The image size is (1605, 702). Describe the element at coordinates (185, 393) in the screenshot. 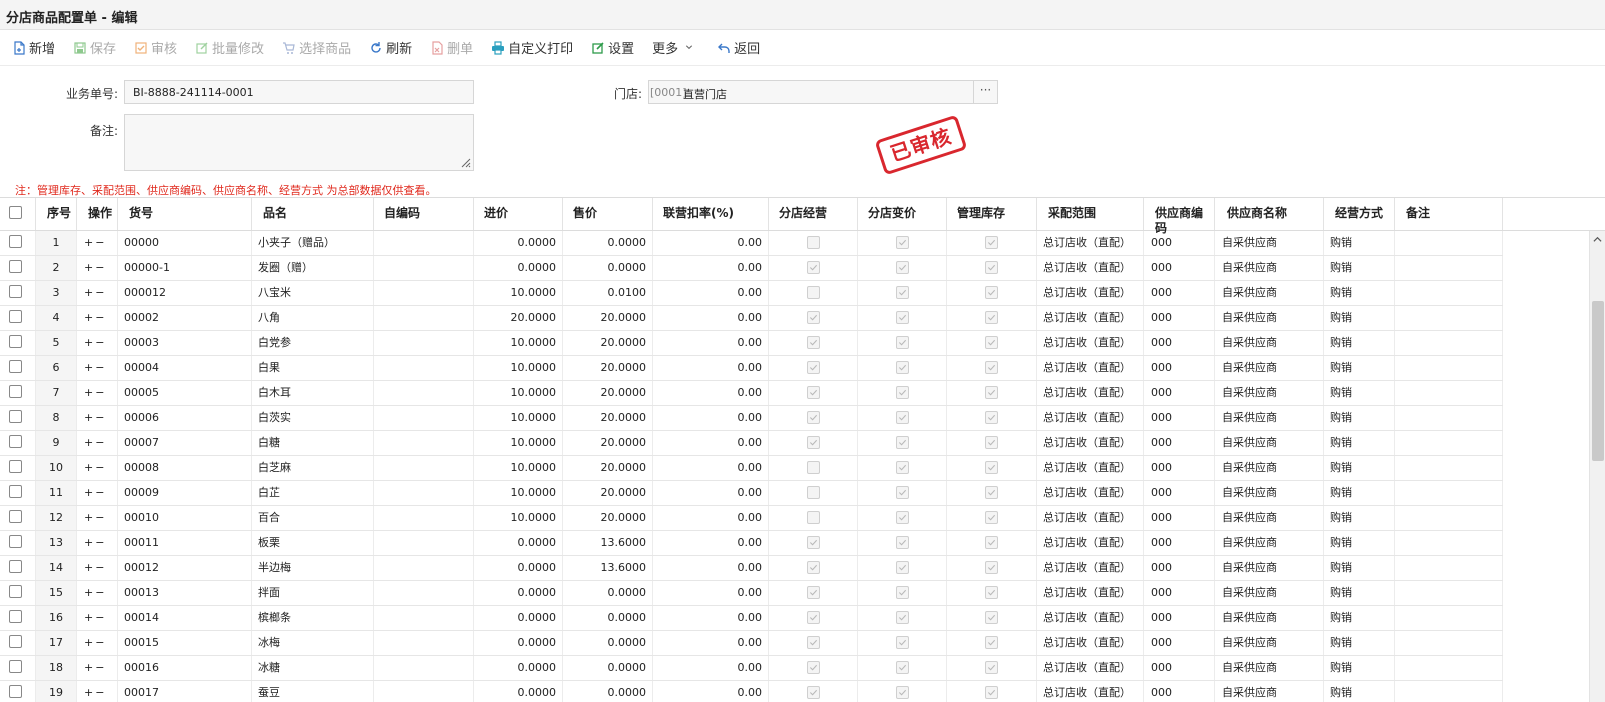

I see `row-code: 00005` at that location.